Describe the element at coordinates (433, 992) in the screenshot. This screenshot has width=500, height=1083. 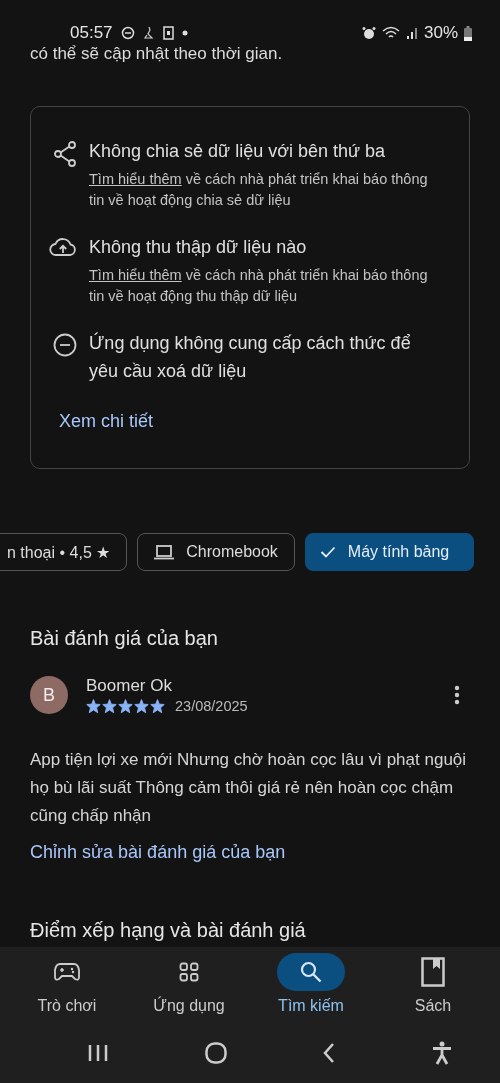
I see `nav-tab: Sách` at that location.